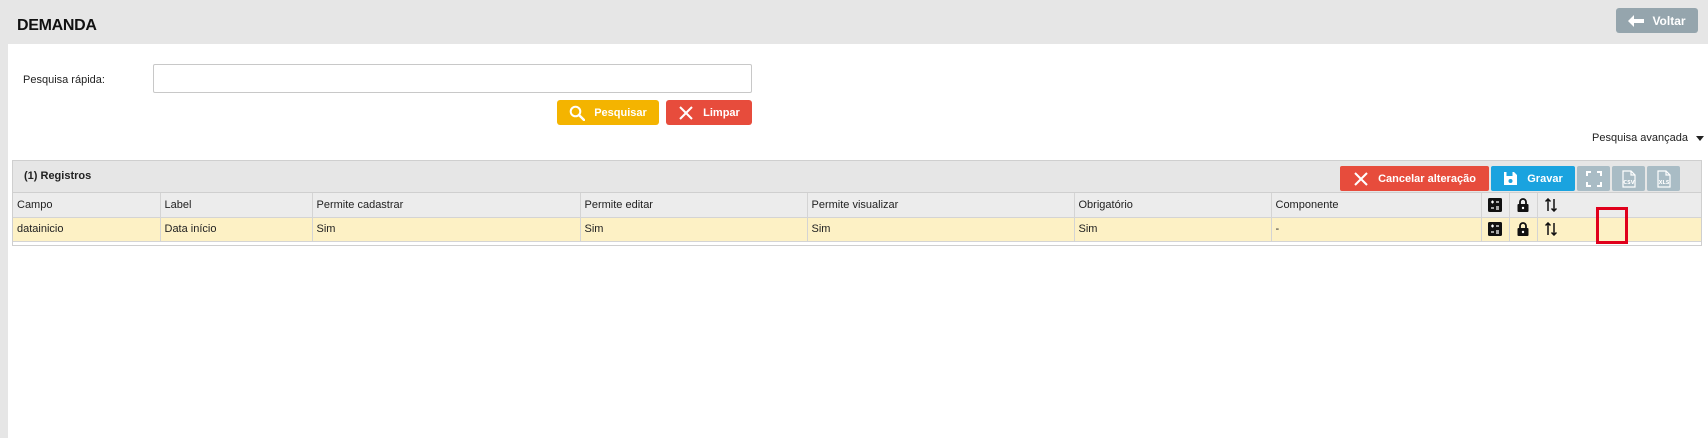 This screenshot has width=1708, height=438. Describe the element at coordinates (620, 112) in the screenshot. I see `search-button-label: Pesquisar` at that location.